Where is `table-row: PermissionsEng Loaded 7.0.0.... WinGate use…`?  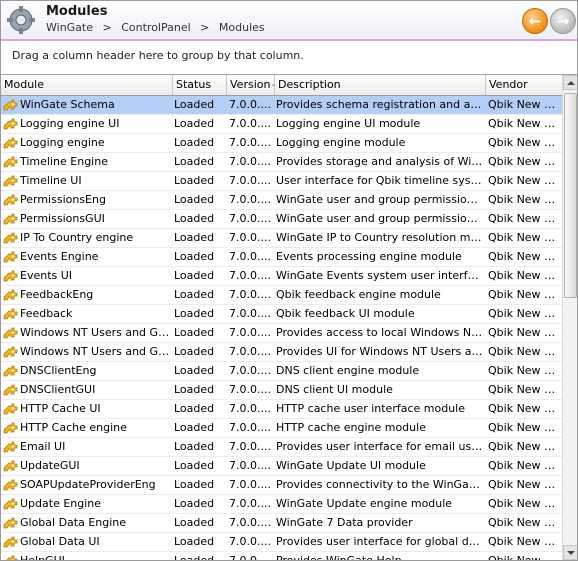 table-row: PermissionsEng Loaded 7.0.0.... WinGate use… is located at coordinates (281, 200).